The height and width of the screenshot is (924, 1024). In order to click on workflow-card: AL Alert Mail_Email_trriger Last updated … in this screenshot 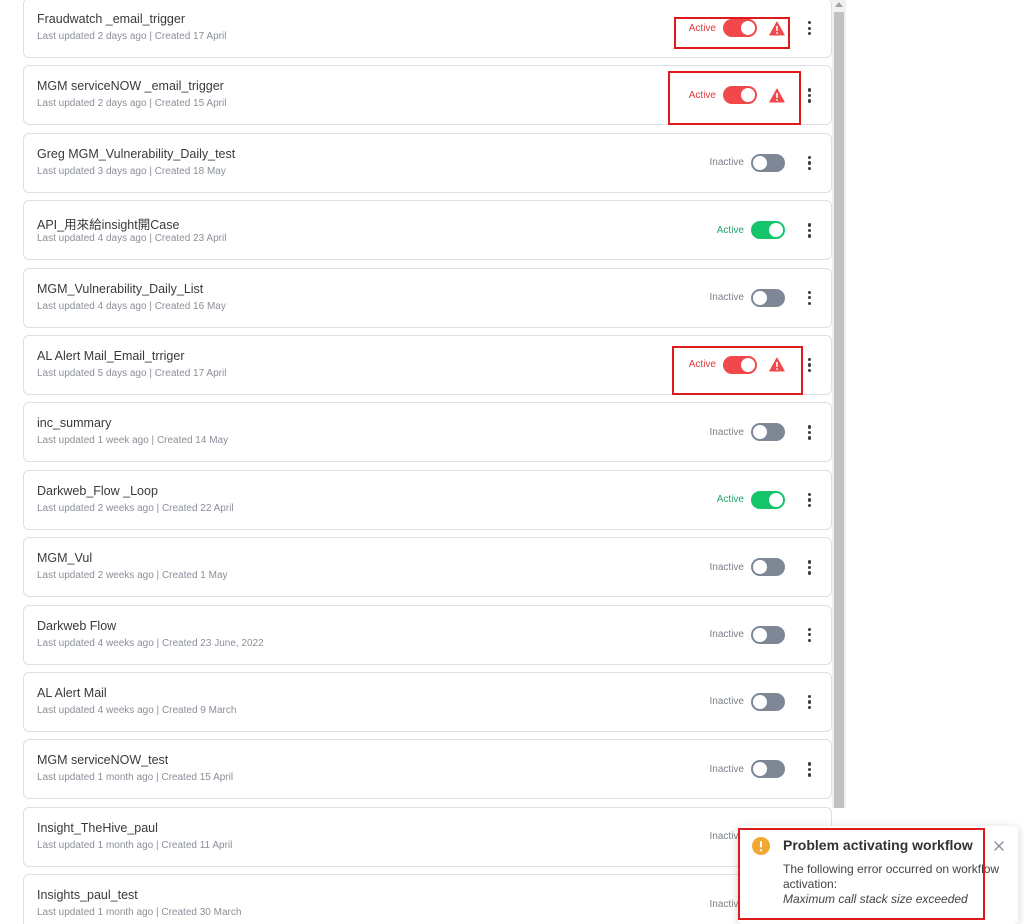, I will do `click(427, 364)`.